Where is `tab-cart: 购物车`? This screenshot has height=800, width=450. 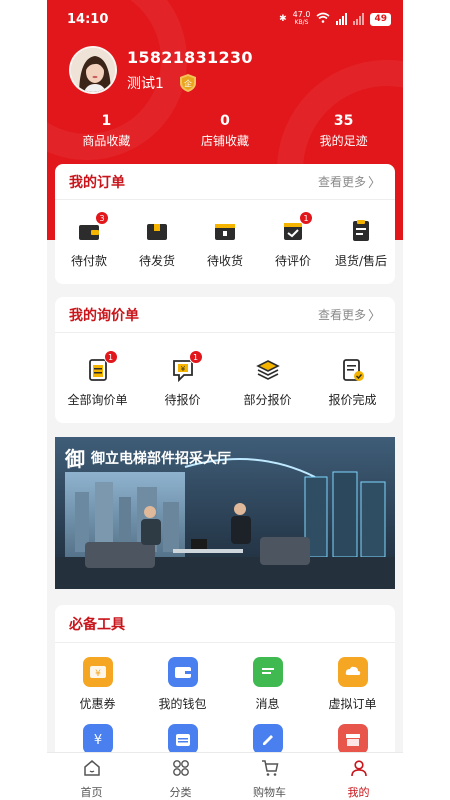 tab-cart: 购物车 is located at coordinates (270, 776).